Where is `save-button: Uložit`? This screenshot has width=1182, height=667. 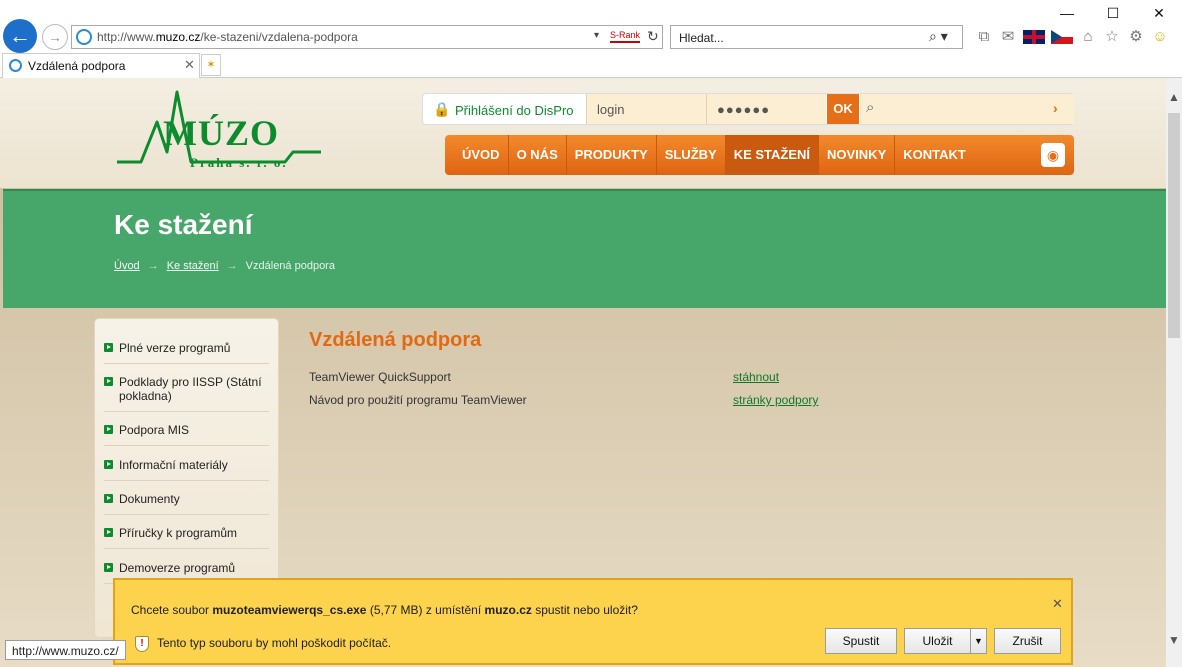
save-button: Uložit is located at coordinates (937, 641).